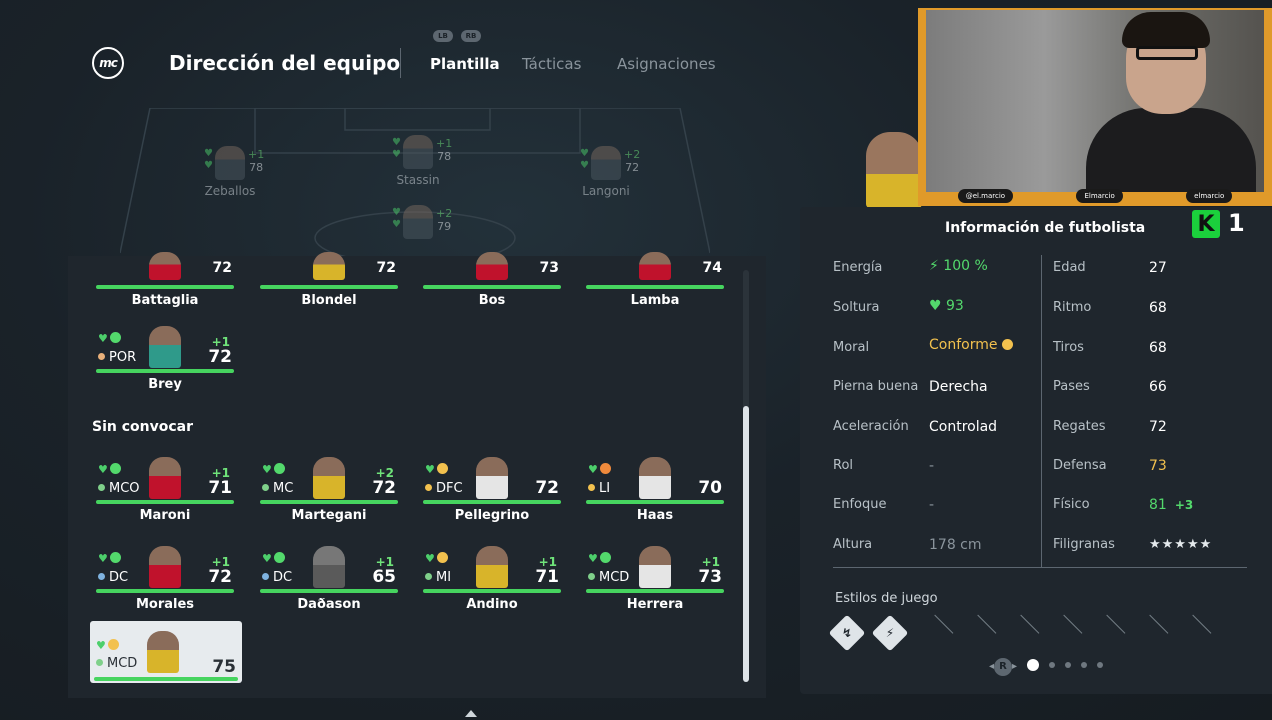 This screenshot has height=720, width=1272. What do you see at coordinates (1071, 386) in the screenshot?
I see `attr-label: Pases` at bounding box center [1071, 386].